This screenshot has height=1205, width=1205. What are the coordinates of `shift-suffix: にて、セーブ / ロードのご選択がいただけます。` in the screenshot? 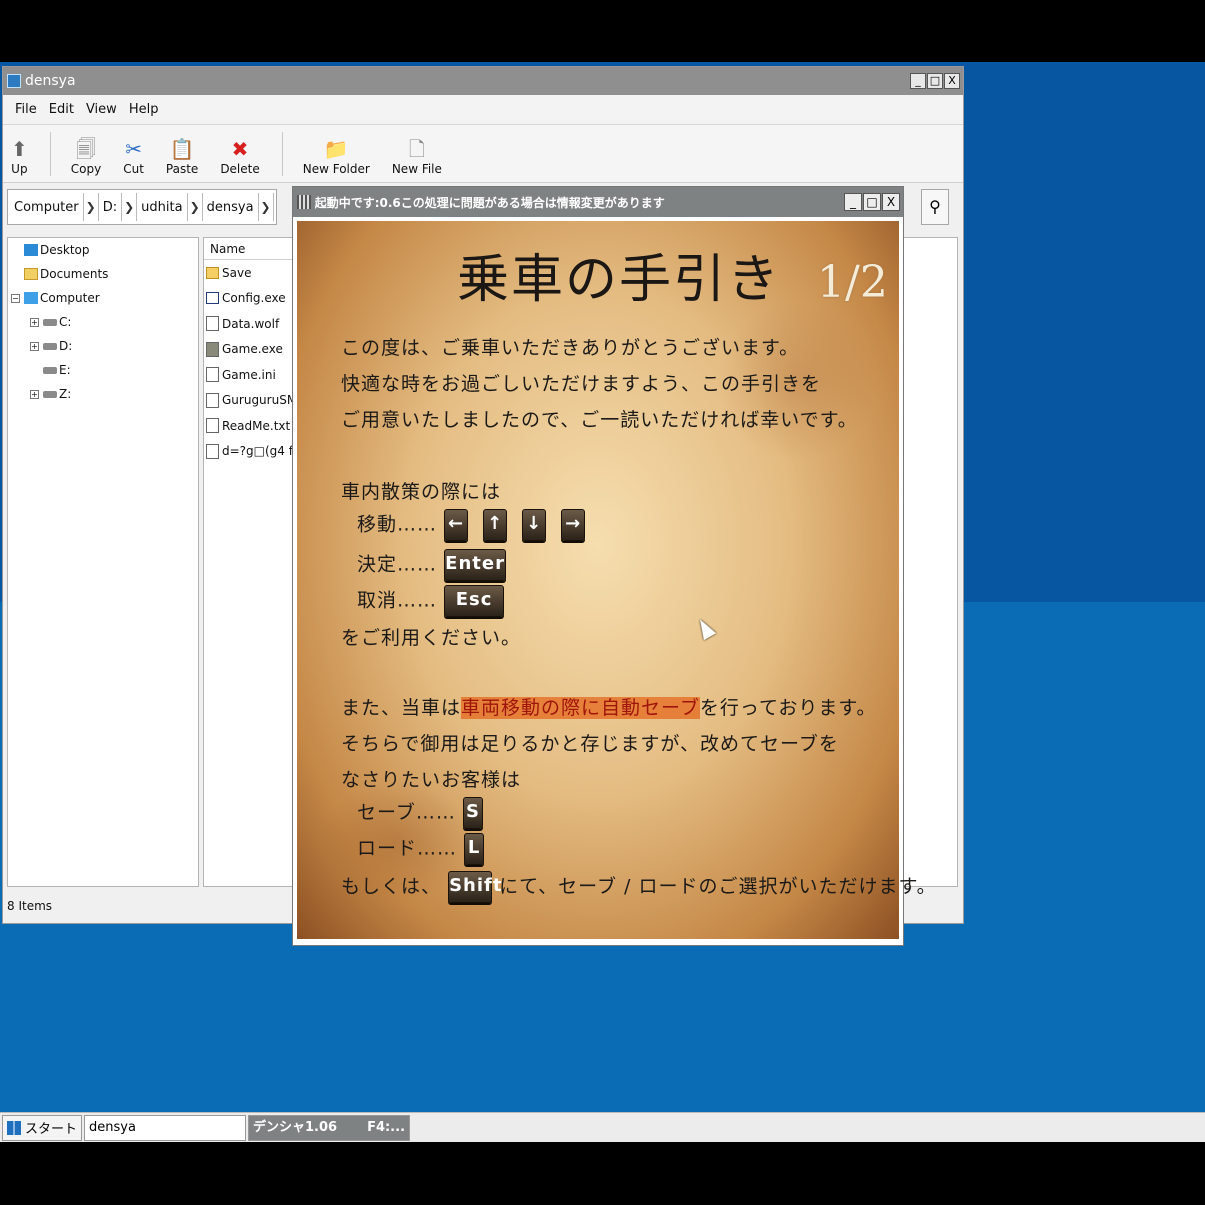 It's located at (718, 886).